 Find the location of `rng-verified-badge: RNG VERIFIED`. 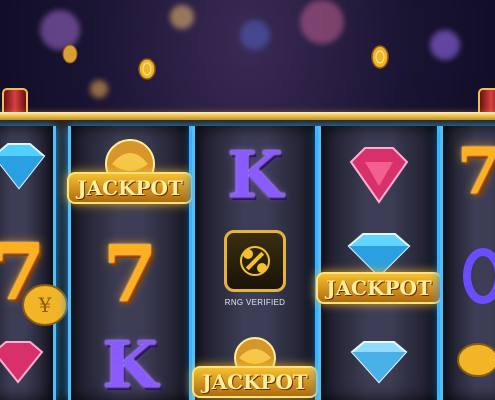

rng-verified-badge: RNG VERIFIED is located at coordinates (255, 268).